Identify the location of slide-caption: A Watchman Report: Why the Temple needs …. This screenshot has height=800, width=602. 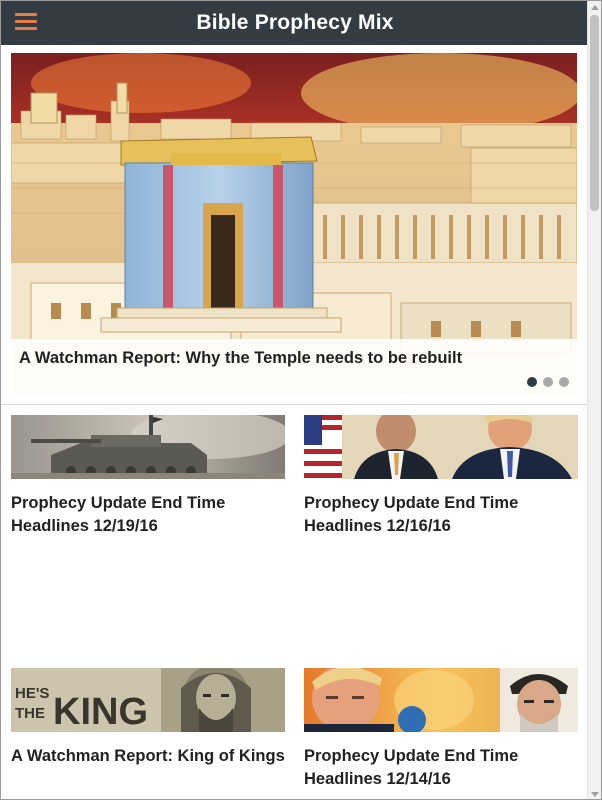
(240, 358).